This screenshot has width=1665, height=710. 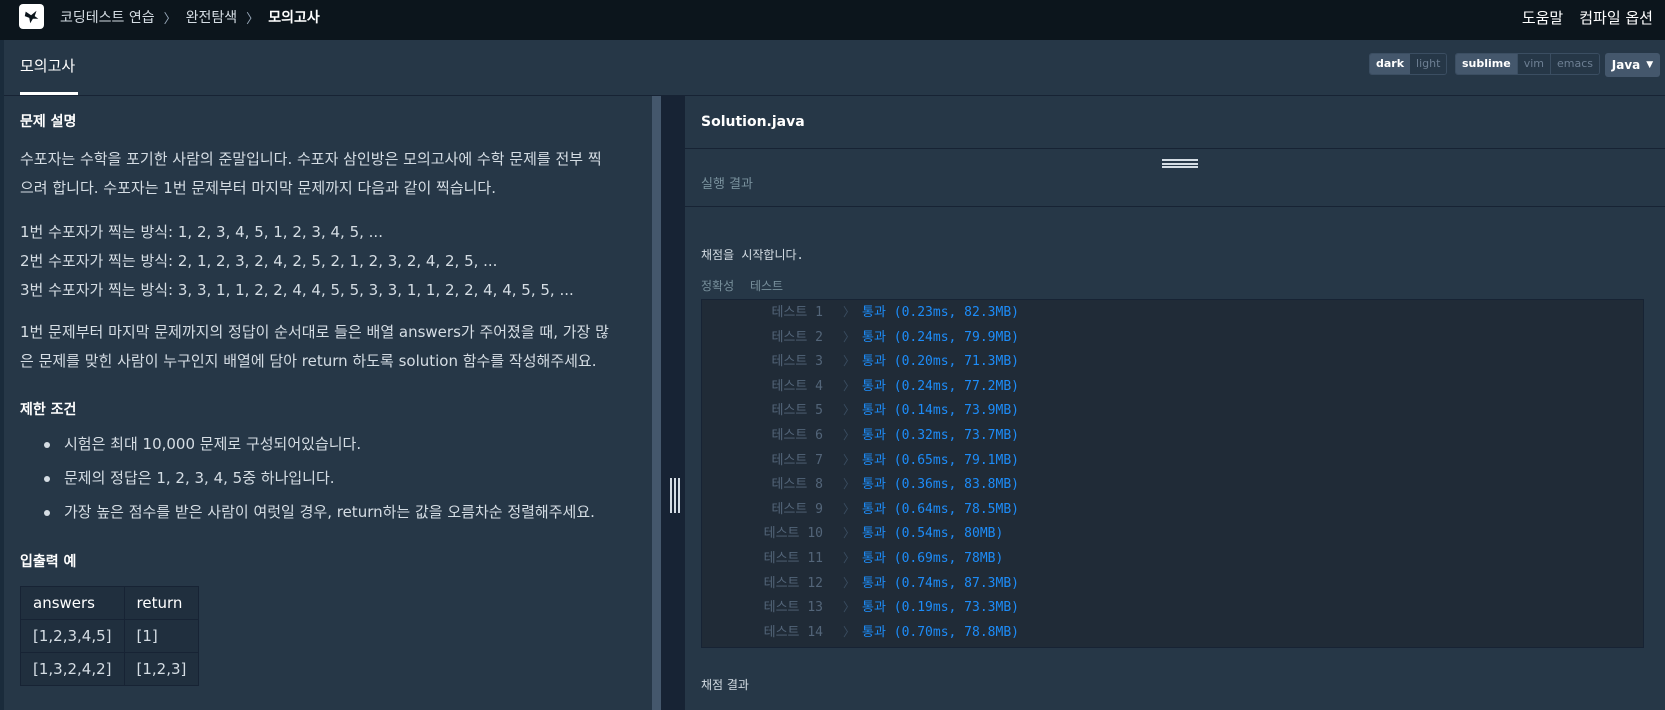 What do you see at coordinates (940, 485) in the screenshot?
I see `test-case-result: 통과 (0.36ms, 83.8MB)` at bounding box center [940, 485].